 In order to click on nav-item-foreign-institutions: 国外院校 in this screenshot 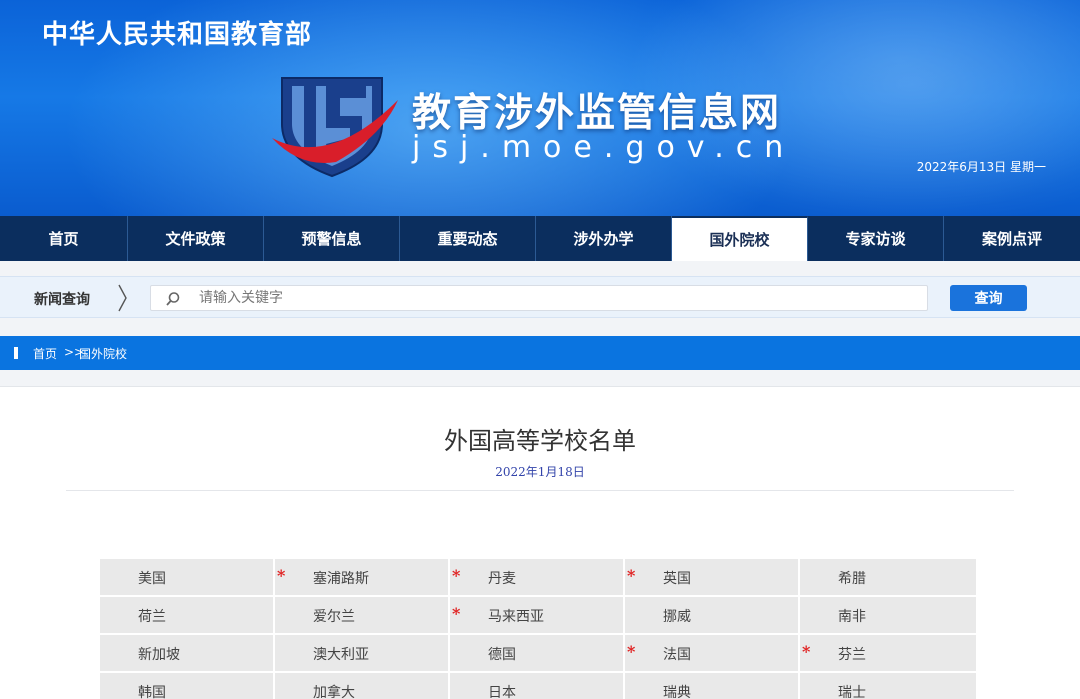, I will do `click(740, 238)`.